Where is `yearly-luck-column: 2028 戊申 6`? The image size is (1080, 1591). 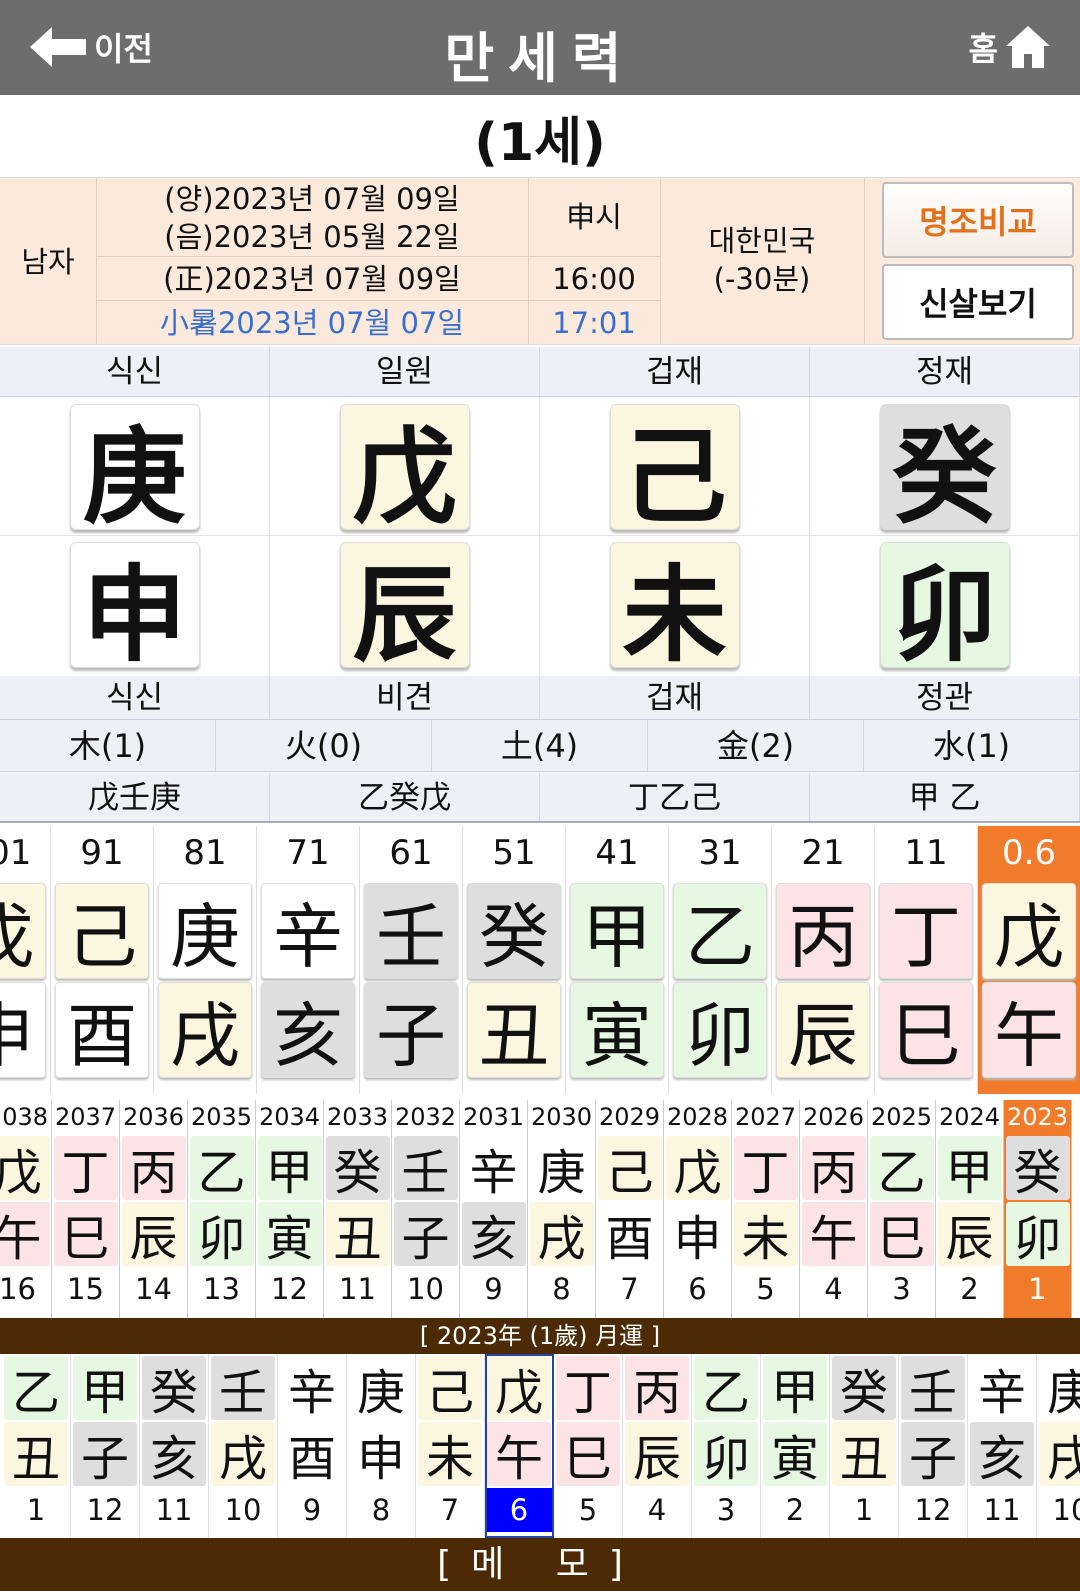
yearly-luck-column: 2028 戊申 6 is located at coordinates (698, 1209).